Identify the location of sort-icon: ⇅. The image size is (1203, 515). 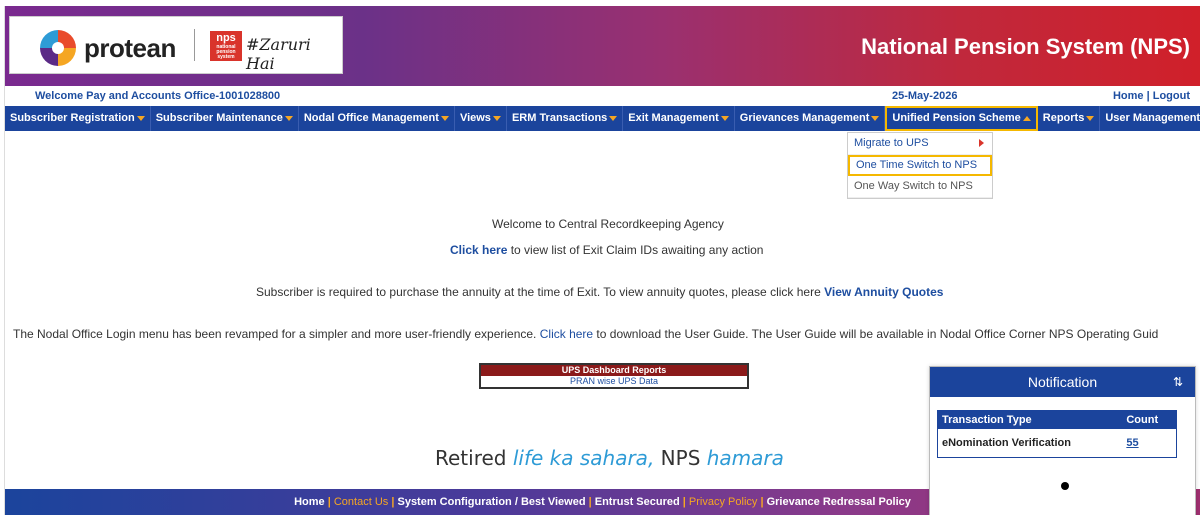
(1178, 382).